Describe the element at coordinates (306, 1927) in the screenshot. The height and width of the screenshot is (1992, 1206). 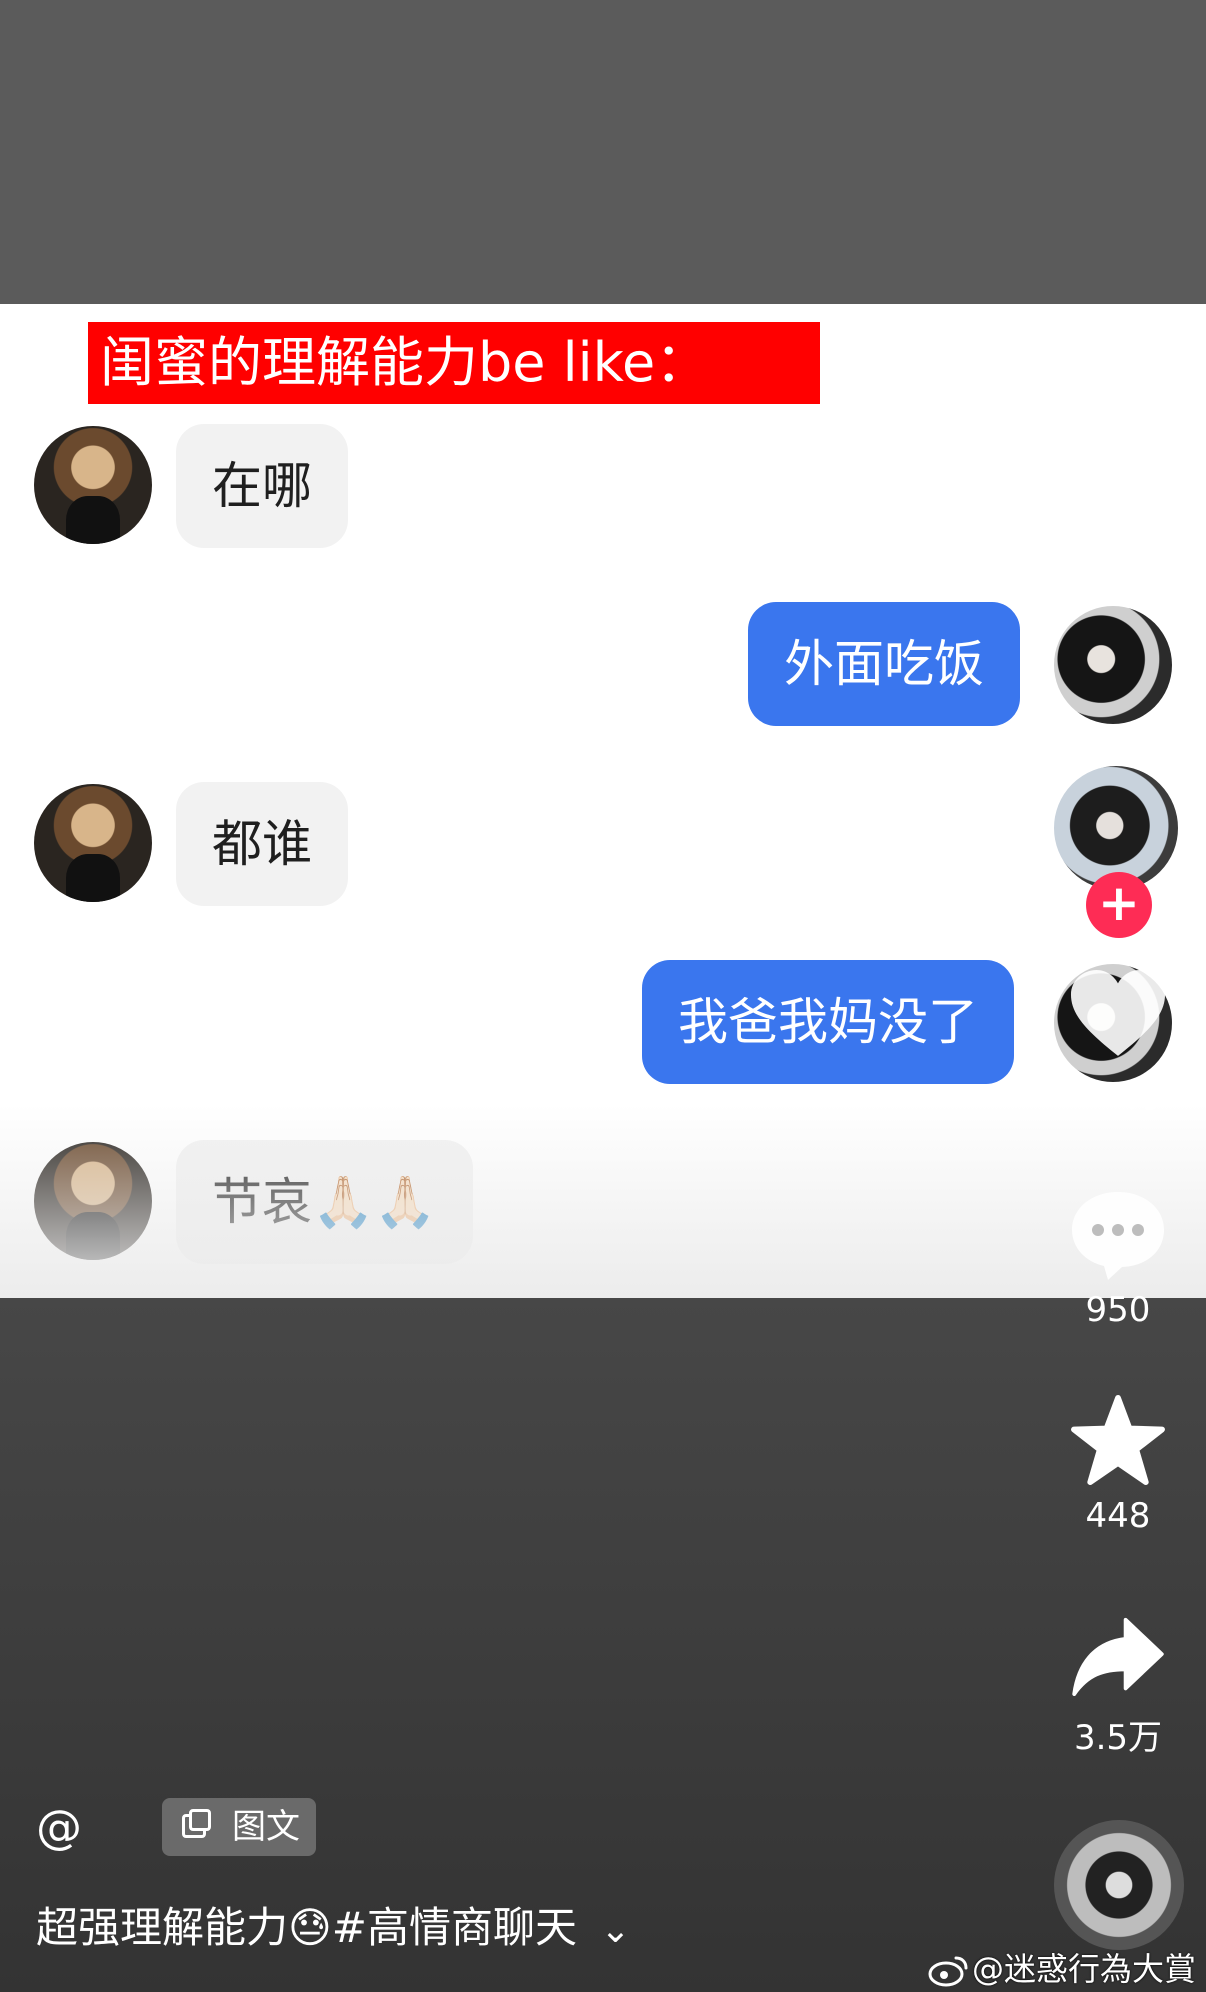
I see `caption-text: 超强理解能力😓#高情商聊天` at that location.